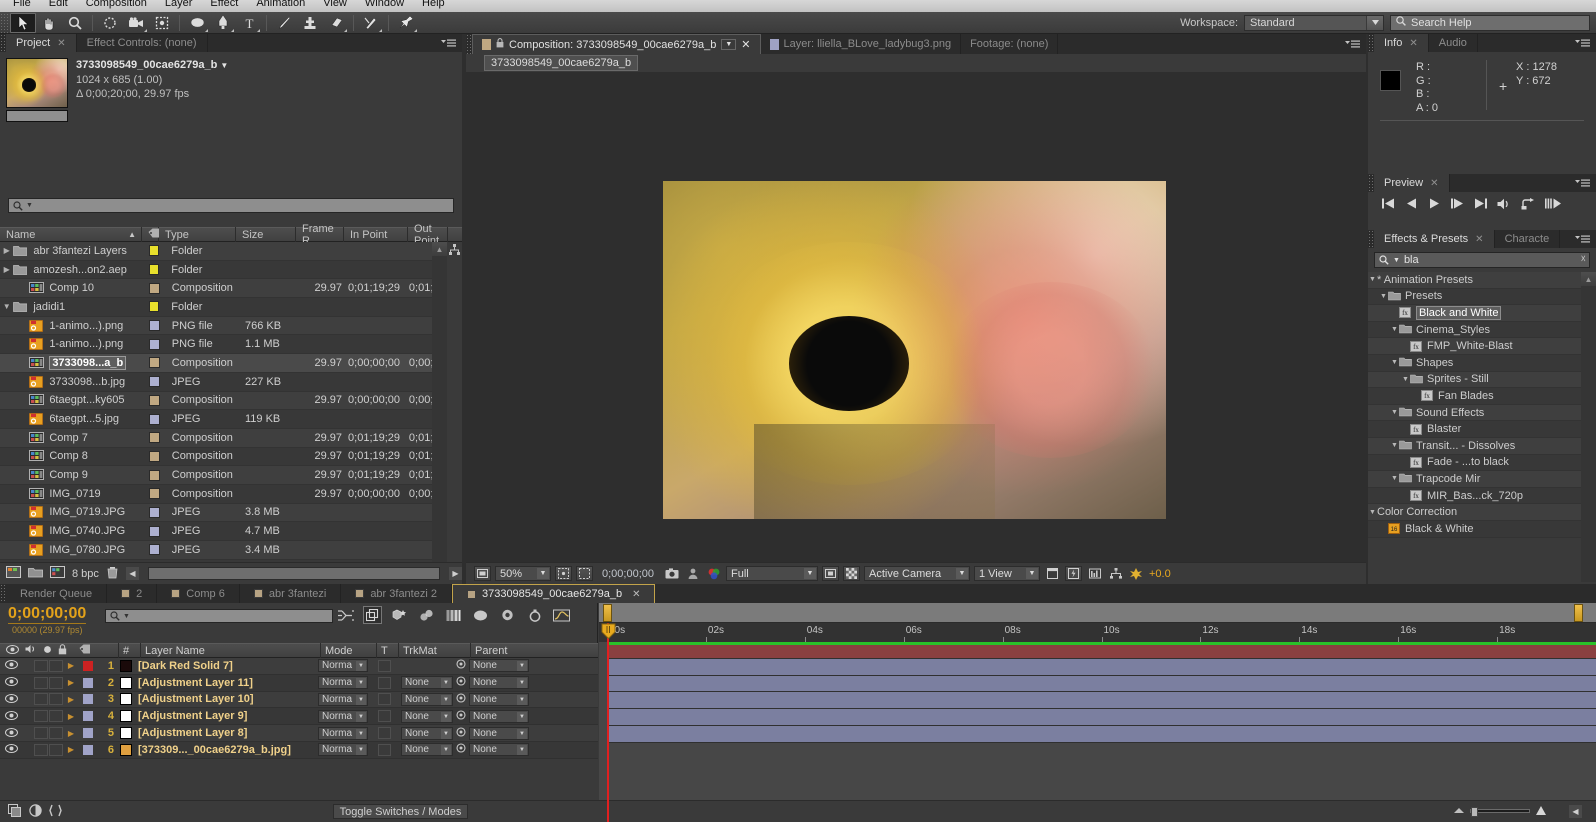 This screenshot has height=822, width=1596. I want to click on timeline-search-input: ▼, so click(219, 616).